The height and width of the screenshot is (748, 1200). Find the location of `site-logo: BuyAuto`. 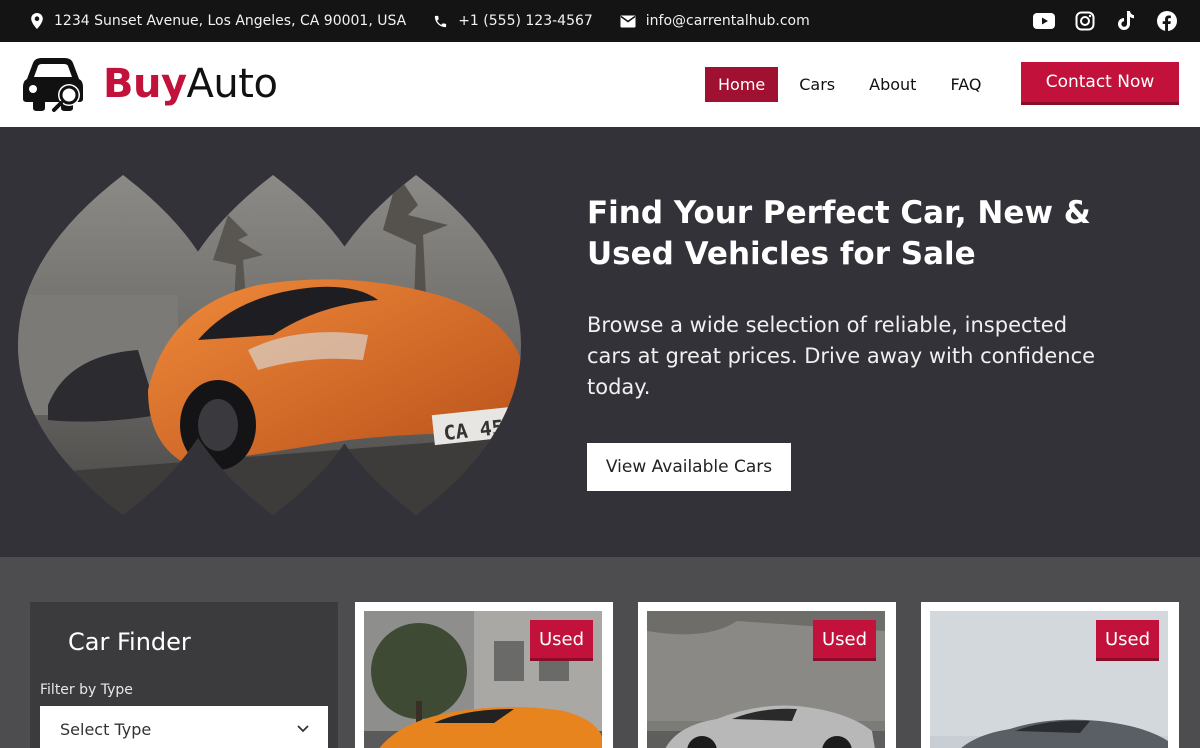

site-logo: BuyAuto is located at coordinates (149, 84).